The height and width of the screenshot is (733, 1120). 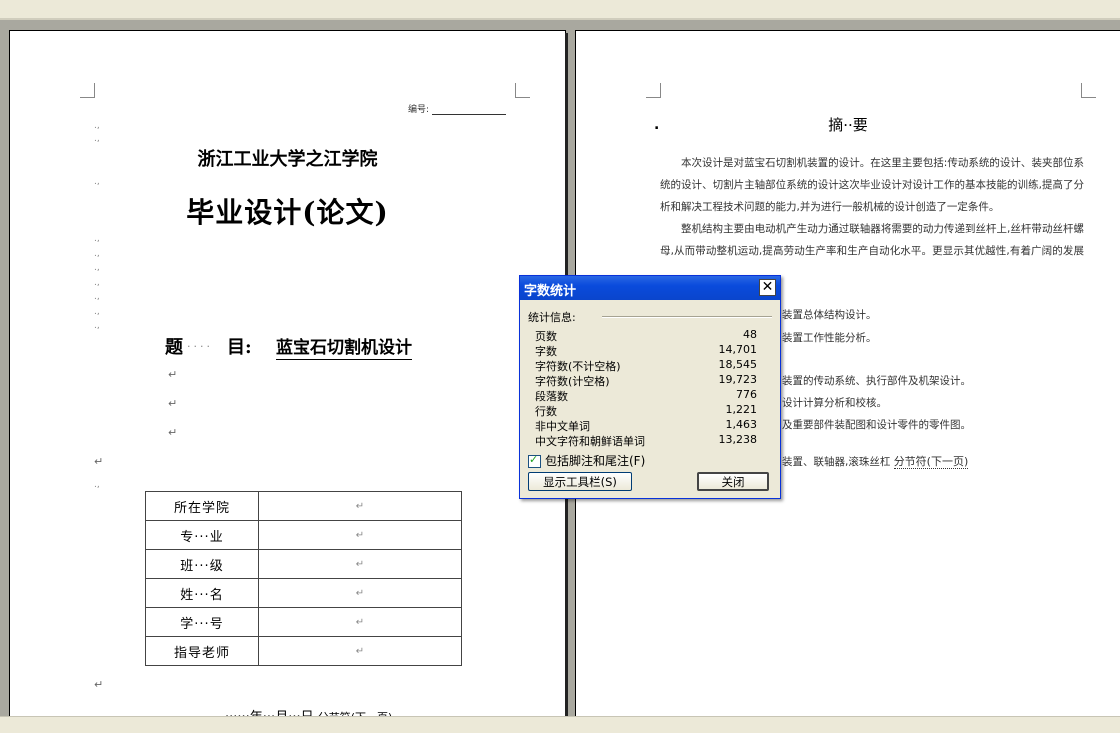 What do you see at coordinates (202, 535) in the screenshot?
I see `table-key-cell: 专···业` at bounding box center [202, 535].